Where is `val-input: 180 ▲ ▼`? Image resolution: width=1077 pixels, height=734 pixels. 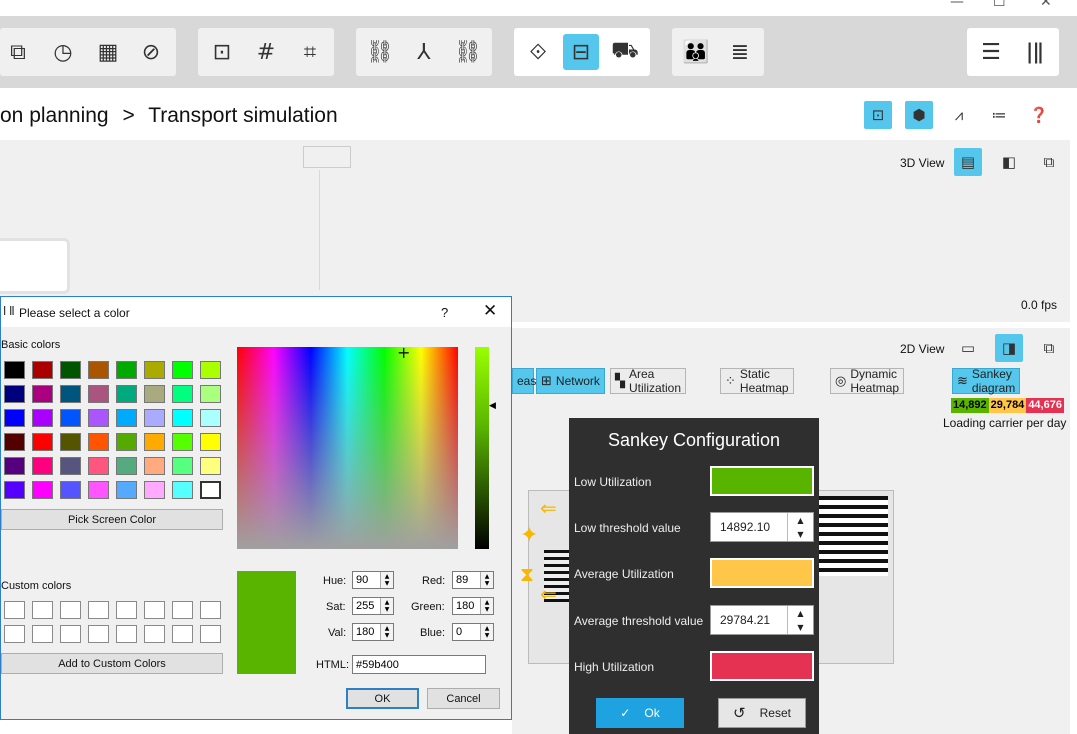
val-input: 180 ▲ ▼ is located at coordinates (373, 632).